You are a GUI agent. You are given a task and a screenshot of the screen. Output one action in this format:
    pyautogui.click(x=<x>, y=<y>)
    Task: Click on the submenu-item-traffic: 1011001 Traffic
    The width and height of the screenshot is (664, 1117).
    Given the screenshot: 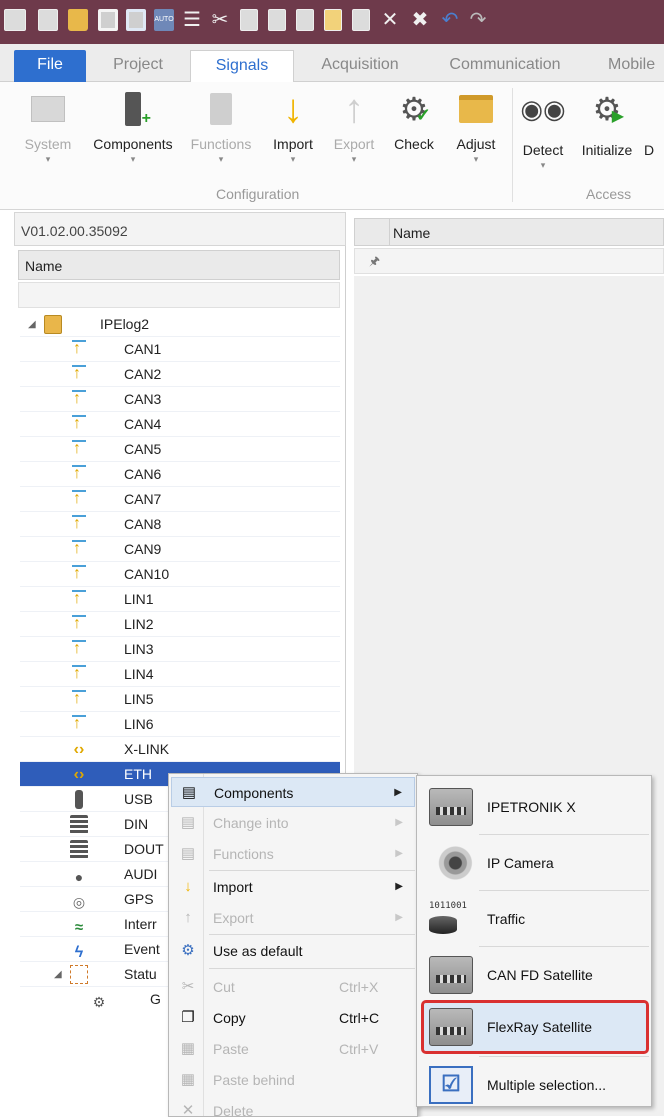 What is the action you would take?
    pyautogui.click(x=535, y=919)
    